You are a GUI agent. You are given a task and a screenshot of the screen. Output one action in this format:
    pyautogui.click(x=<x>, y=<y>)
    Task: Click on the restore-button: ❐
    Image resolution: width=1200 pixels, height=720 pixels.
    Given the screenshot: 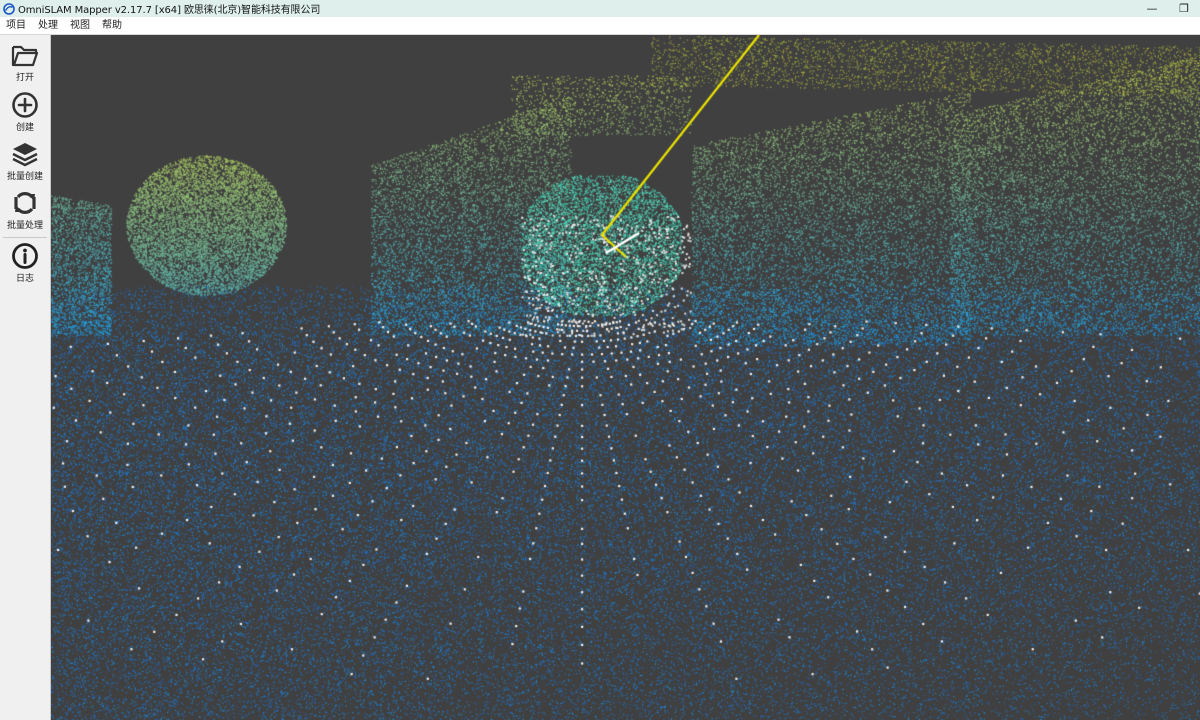 What is the action you would take?
    pyautogui.click(x=1184, y=8)
    